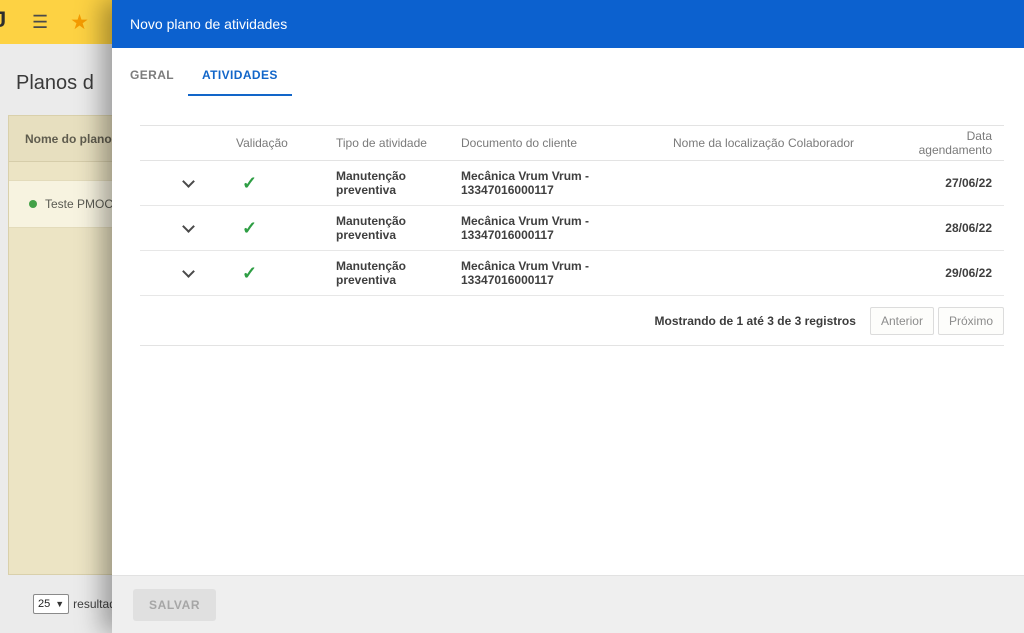  What do you see at coordinates (3, 19) in the screenshot?
I see `app-logo: J` at bounding box center [3, 19].